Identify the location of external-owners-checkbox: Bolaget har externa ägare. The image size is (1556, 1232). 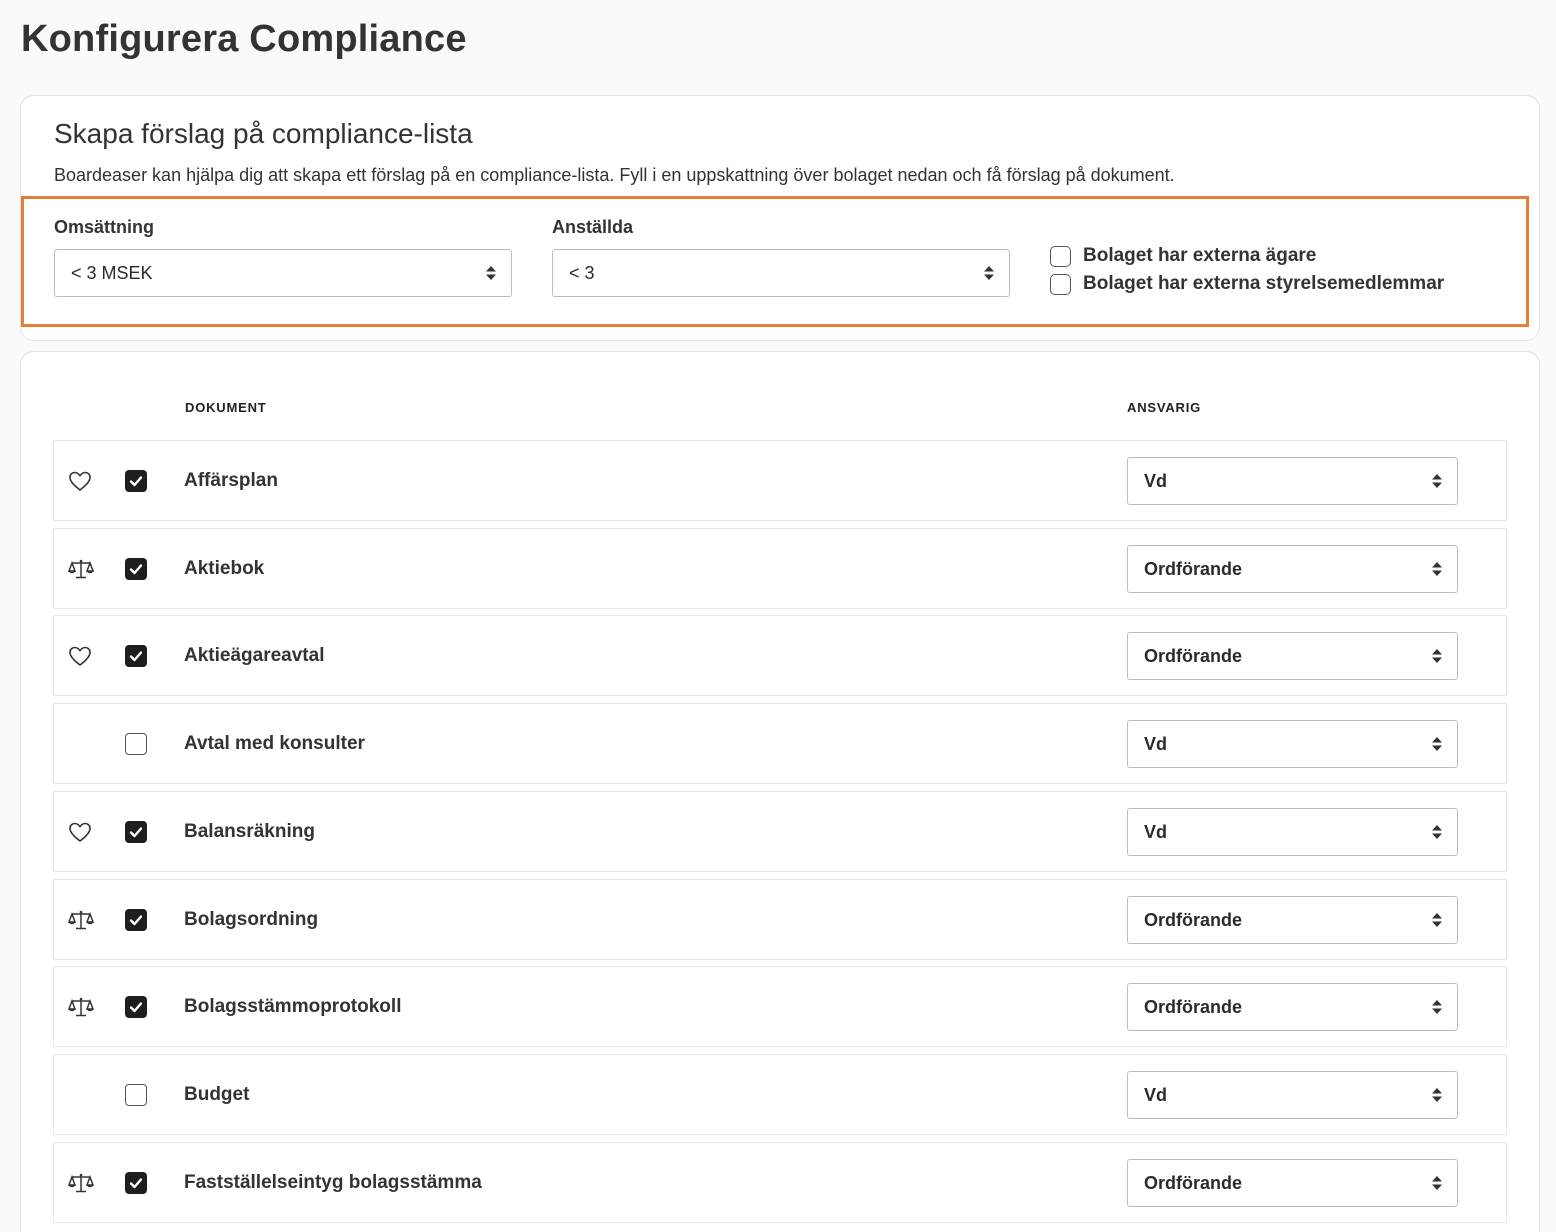
(1183, 256).